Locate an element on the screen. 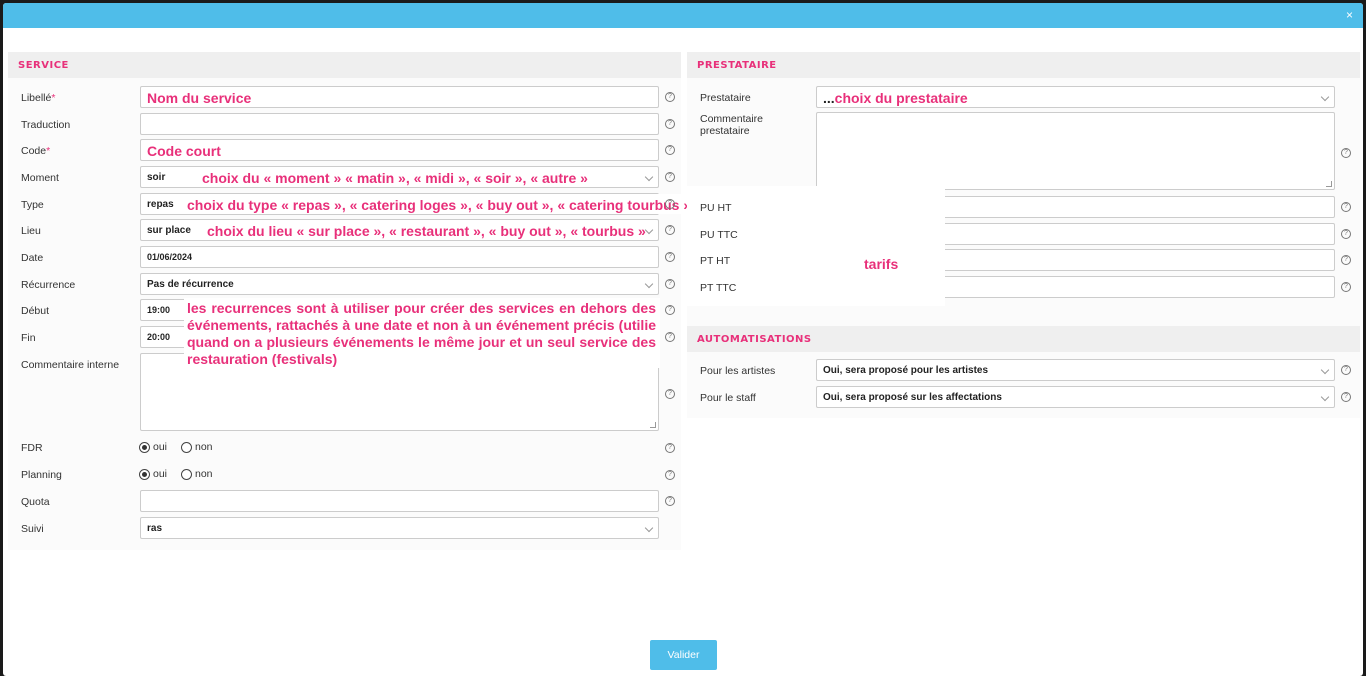  code-label: Code* is located at coordinates (36, 151).